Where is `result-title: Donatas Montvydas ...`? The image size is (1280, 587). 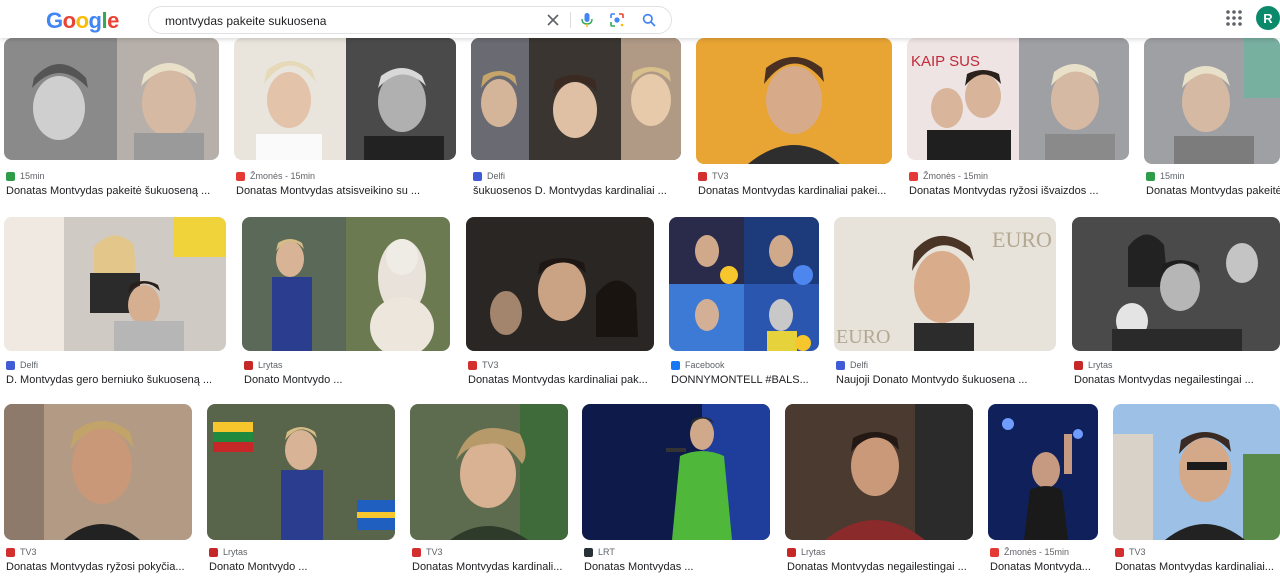 result-title: Donatas Montvydas ... is located at coordinates (677, 567).